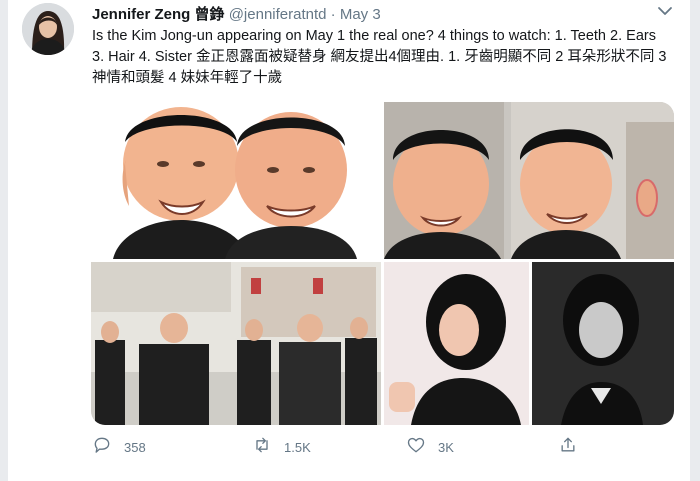 The image size is (700, 481). Describe the element at coordinates (158, 14) in the screenshot. I see `author-name: Jennifer Zeng 曾錚` at that location.